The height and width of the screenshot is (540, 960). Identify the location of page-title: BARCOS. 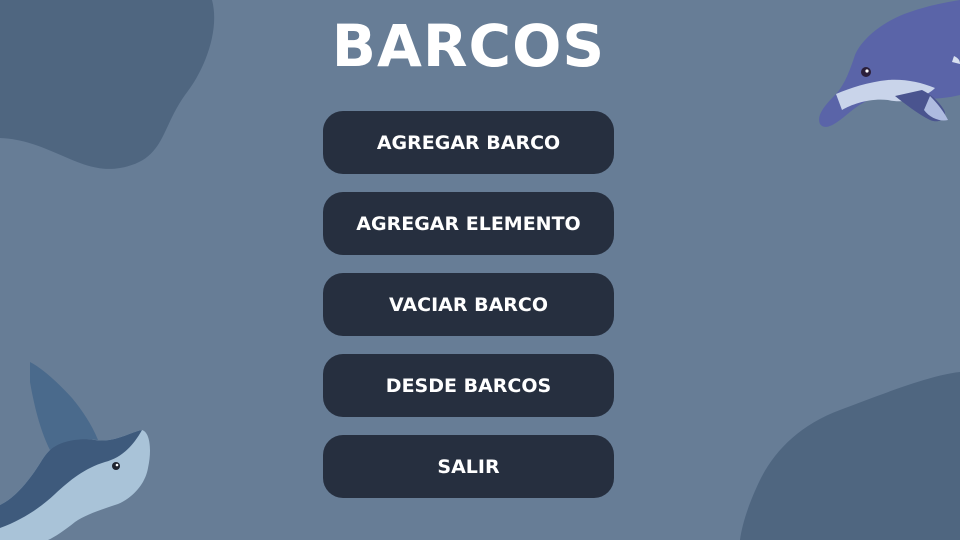
(468, 46).